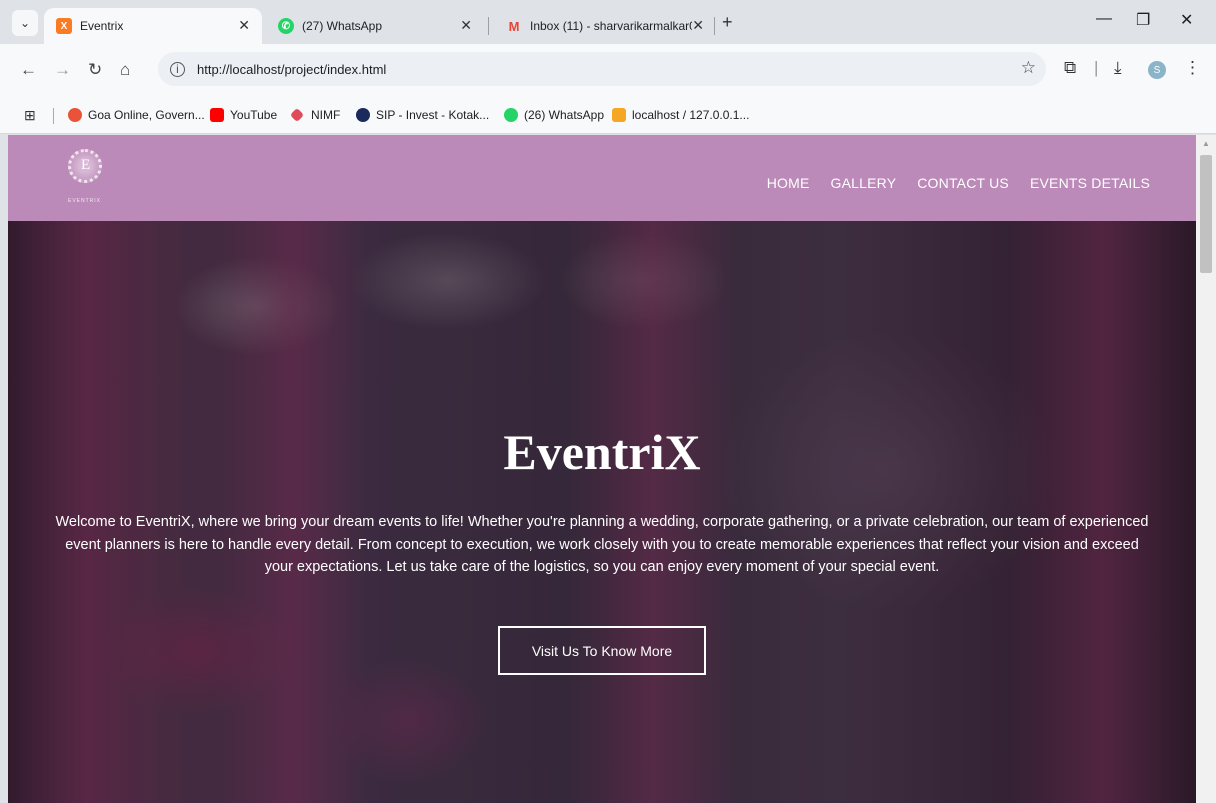 Image resolution: width=1216 pixels, height=803 pixels. I want to click on nav-home: HOME, so click(788, 183).